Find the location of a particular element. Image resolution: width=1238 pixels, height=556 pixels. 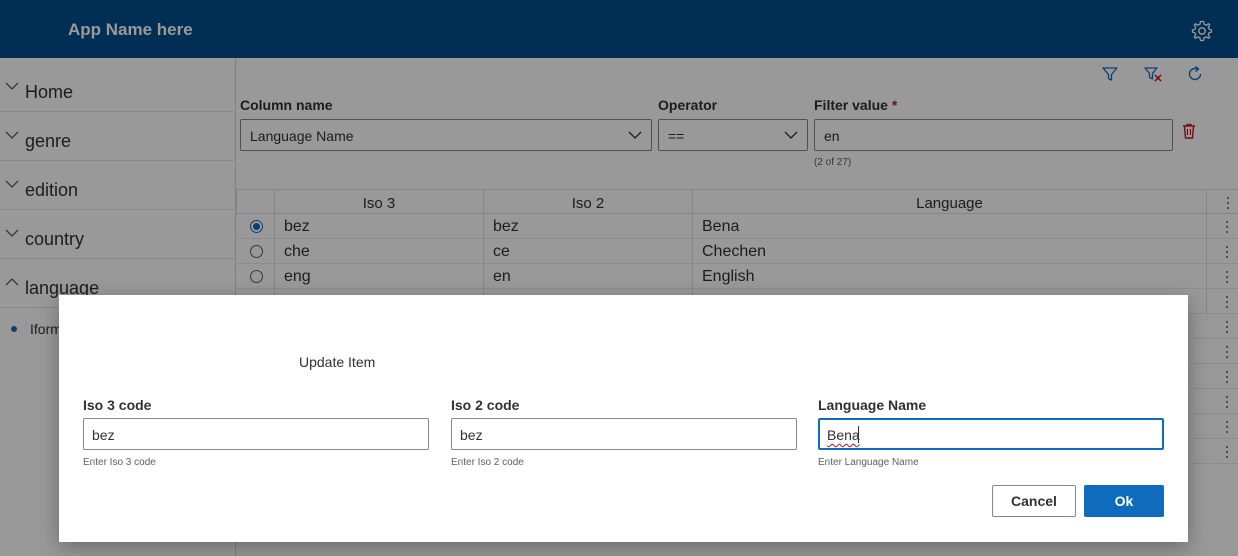

text-caret is located at coordinates (858, 434).